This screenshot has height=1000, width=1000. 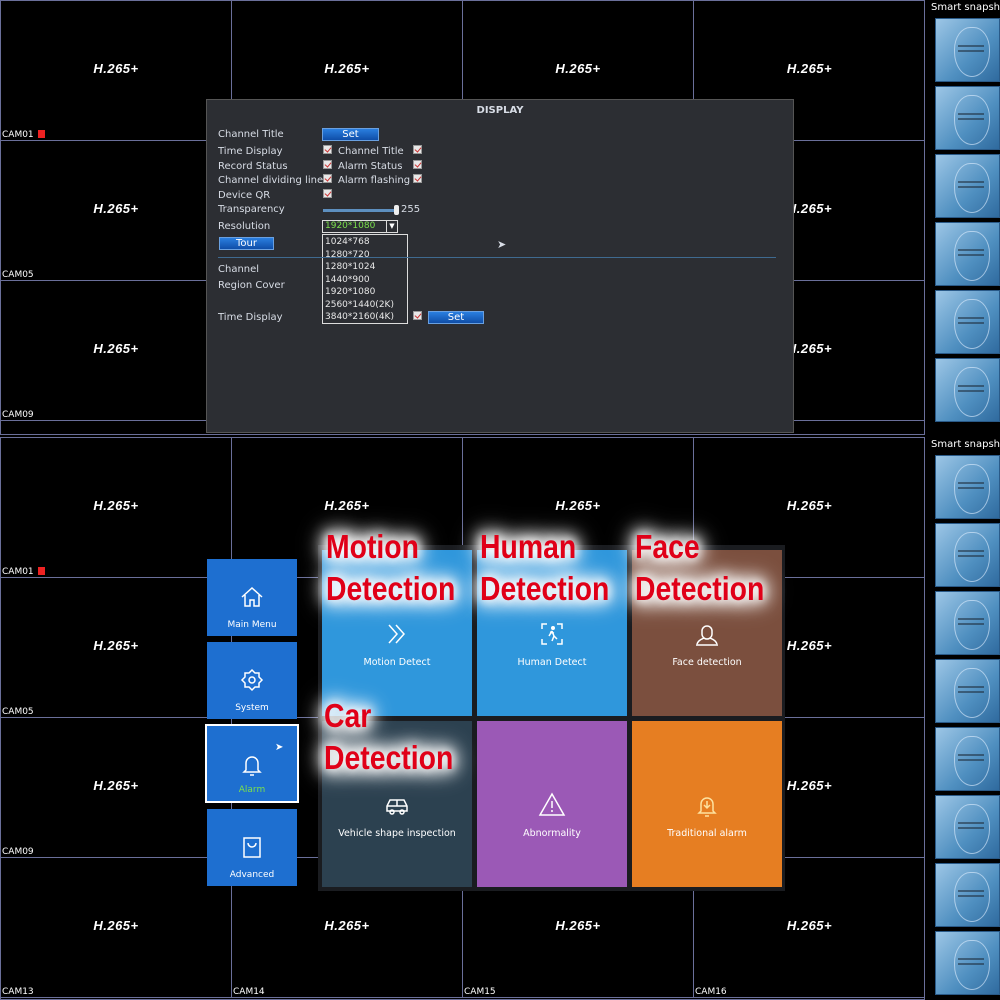 I want to click on camera-name: CAM05, so click(x=18, y=275).